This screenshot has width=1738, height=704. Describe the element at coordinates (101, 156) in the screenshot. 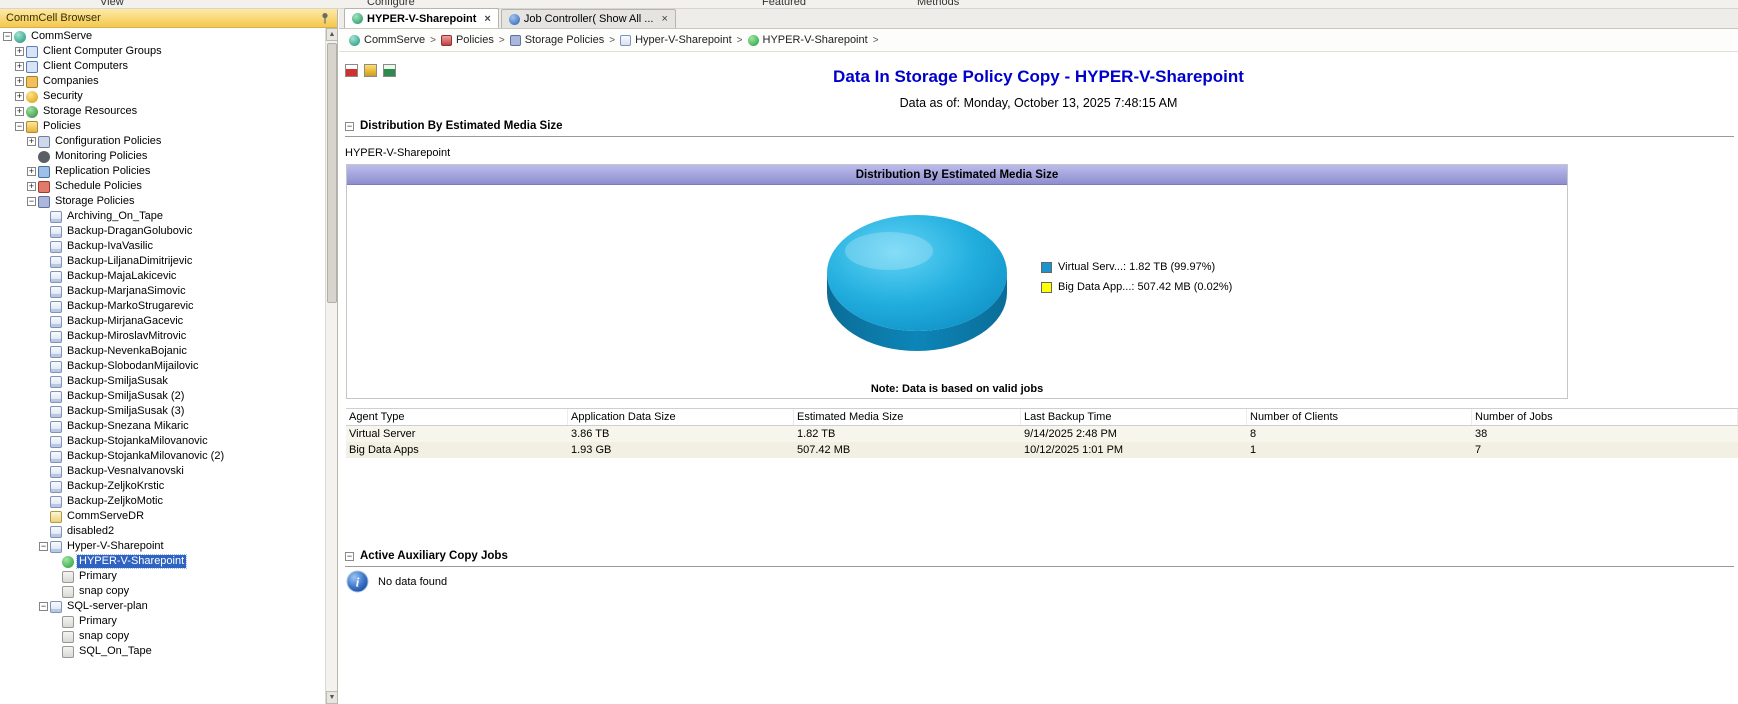

I see `tree-item-label: Monitoring Policies` at that location.